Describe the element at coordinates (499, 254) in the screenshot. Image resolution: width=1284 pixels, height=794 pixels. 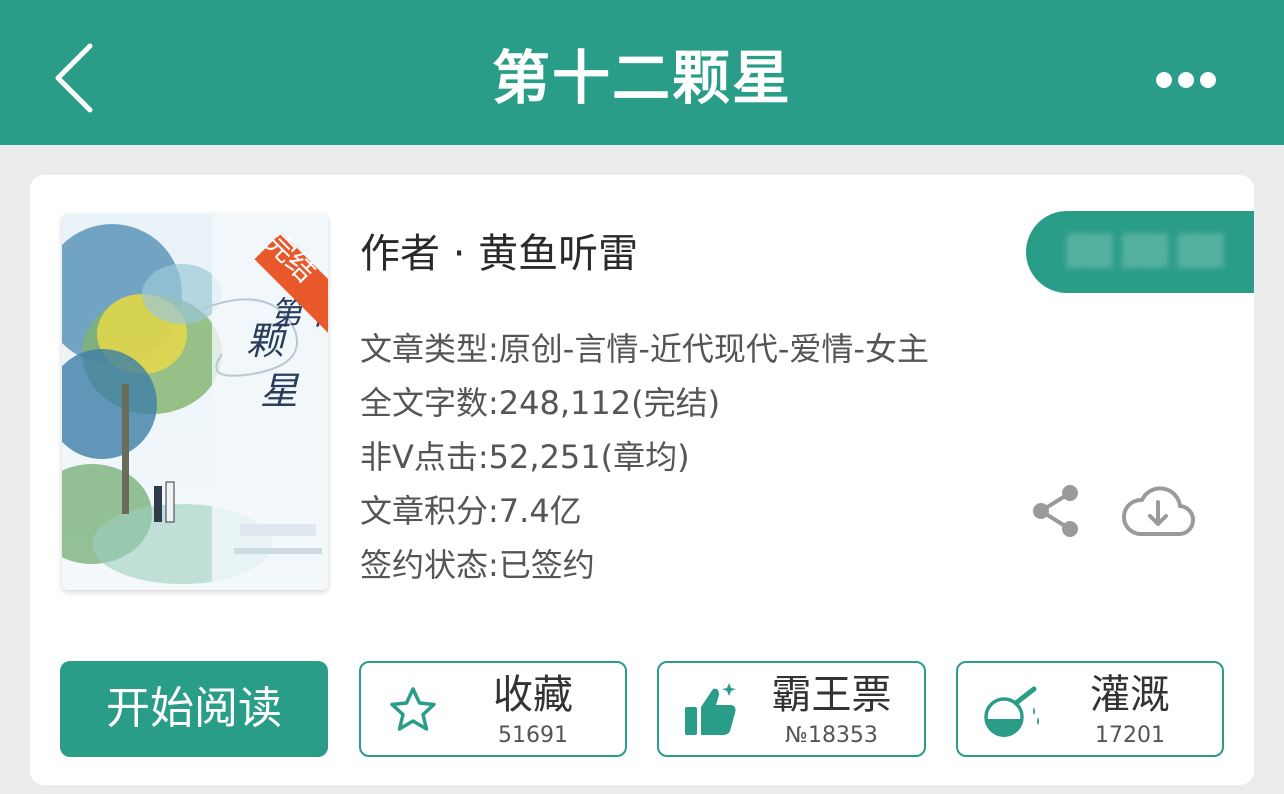
I see `book-author: 作者 · 黄鱼听雷` at that location.